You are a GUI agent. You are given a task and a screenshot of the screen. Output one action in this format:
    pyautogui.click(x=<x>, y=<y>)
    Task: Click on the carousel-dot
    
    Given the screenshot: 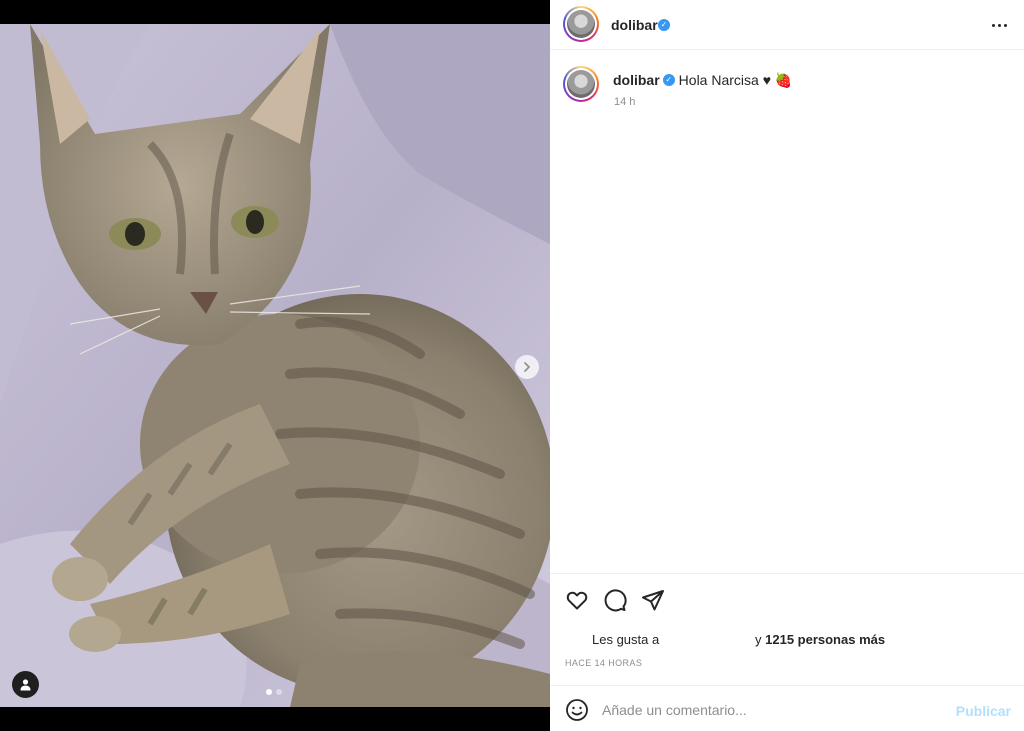 What is the action you would take?
    pyautogui.click(x=279, y=692)
    